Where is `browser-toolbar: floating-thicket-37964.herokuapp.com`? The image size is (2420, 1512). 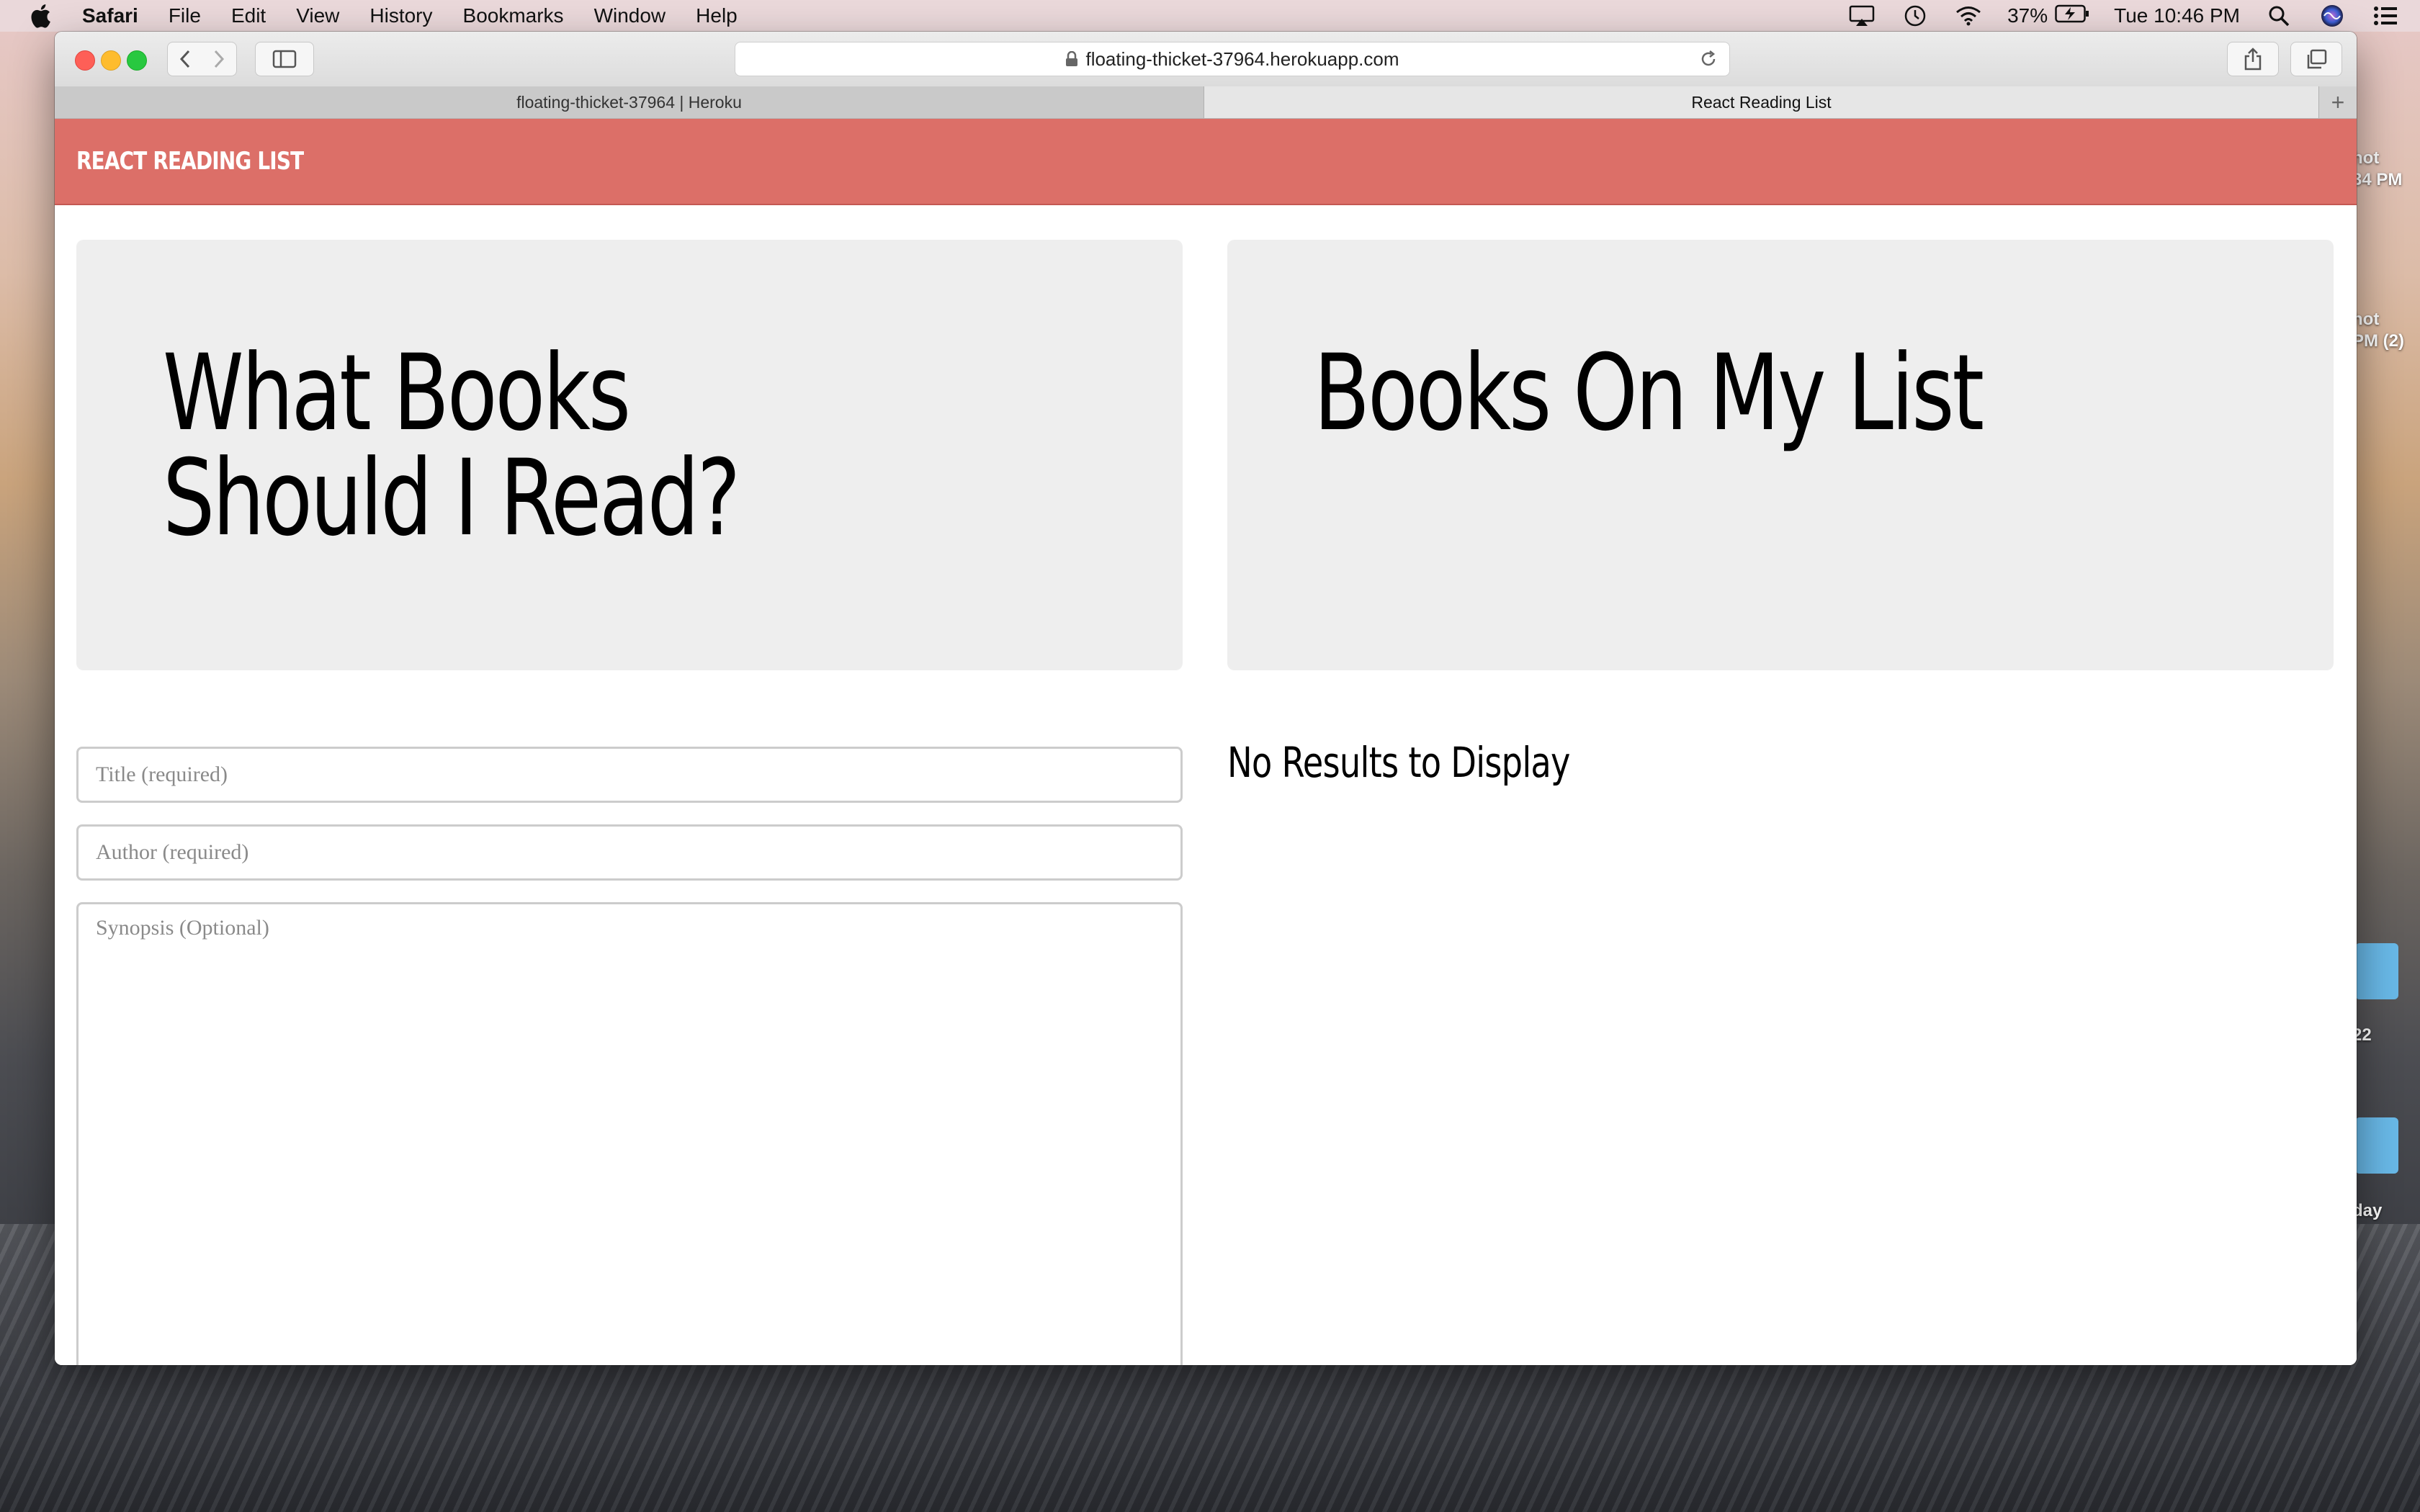
browser-toolbar: floating-thicket-37964.herokuapp.com is located at coordinates (1206, 59).